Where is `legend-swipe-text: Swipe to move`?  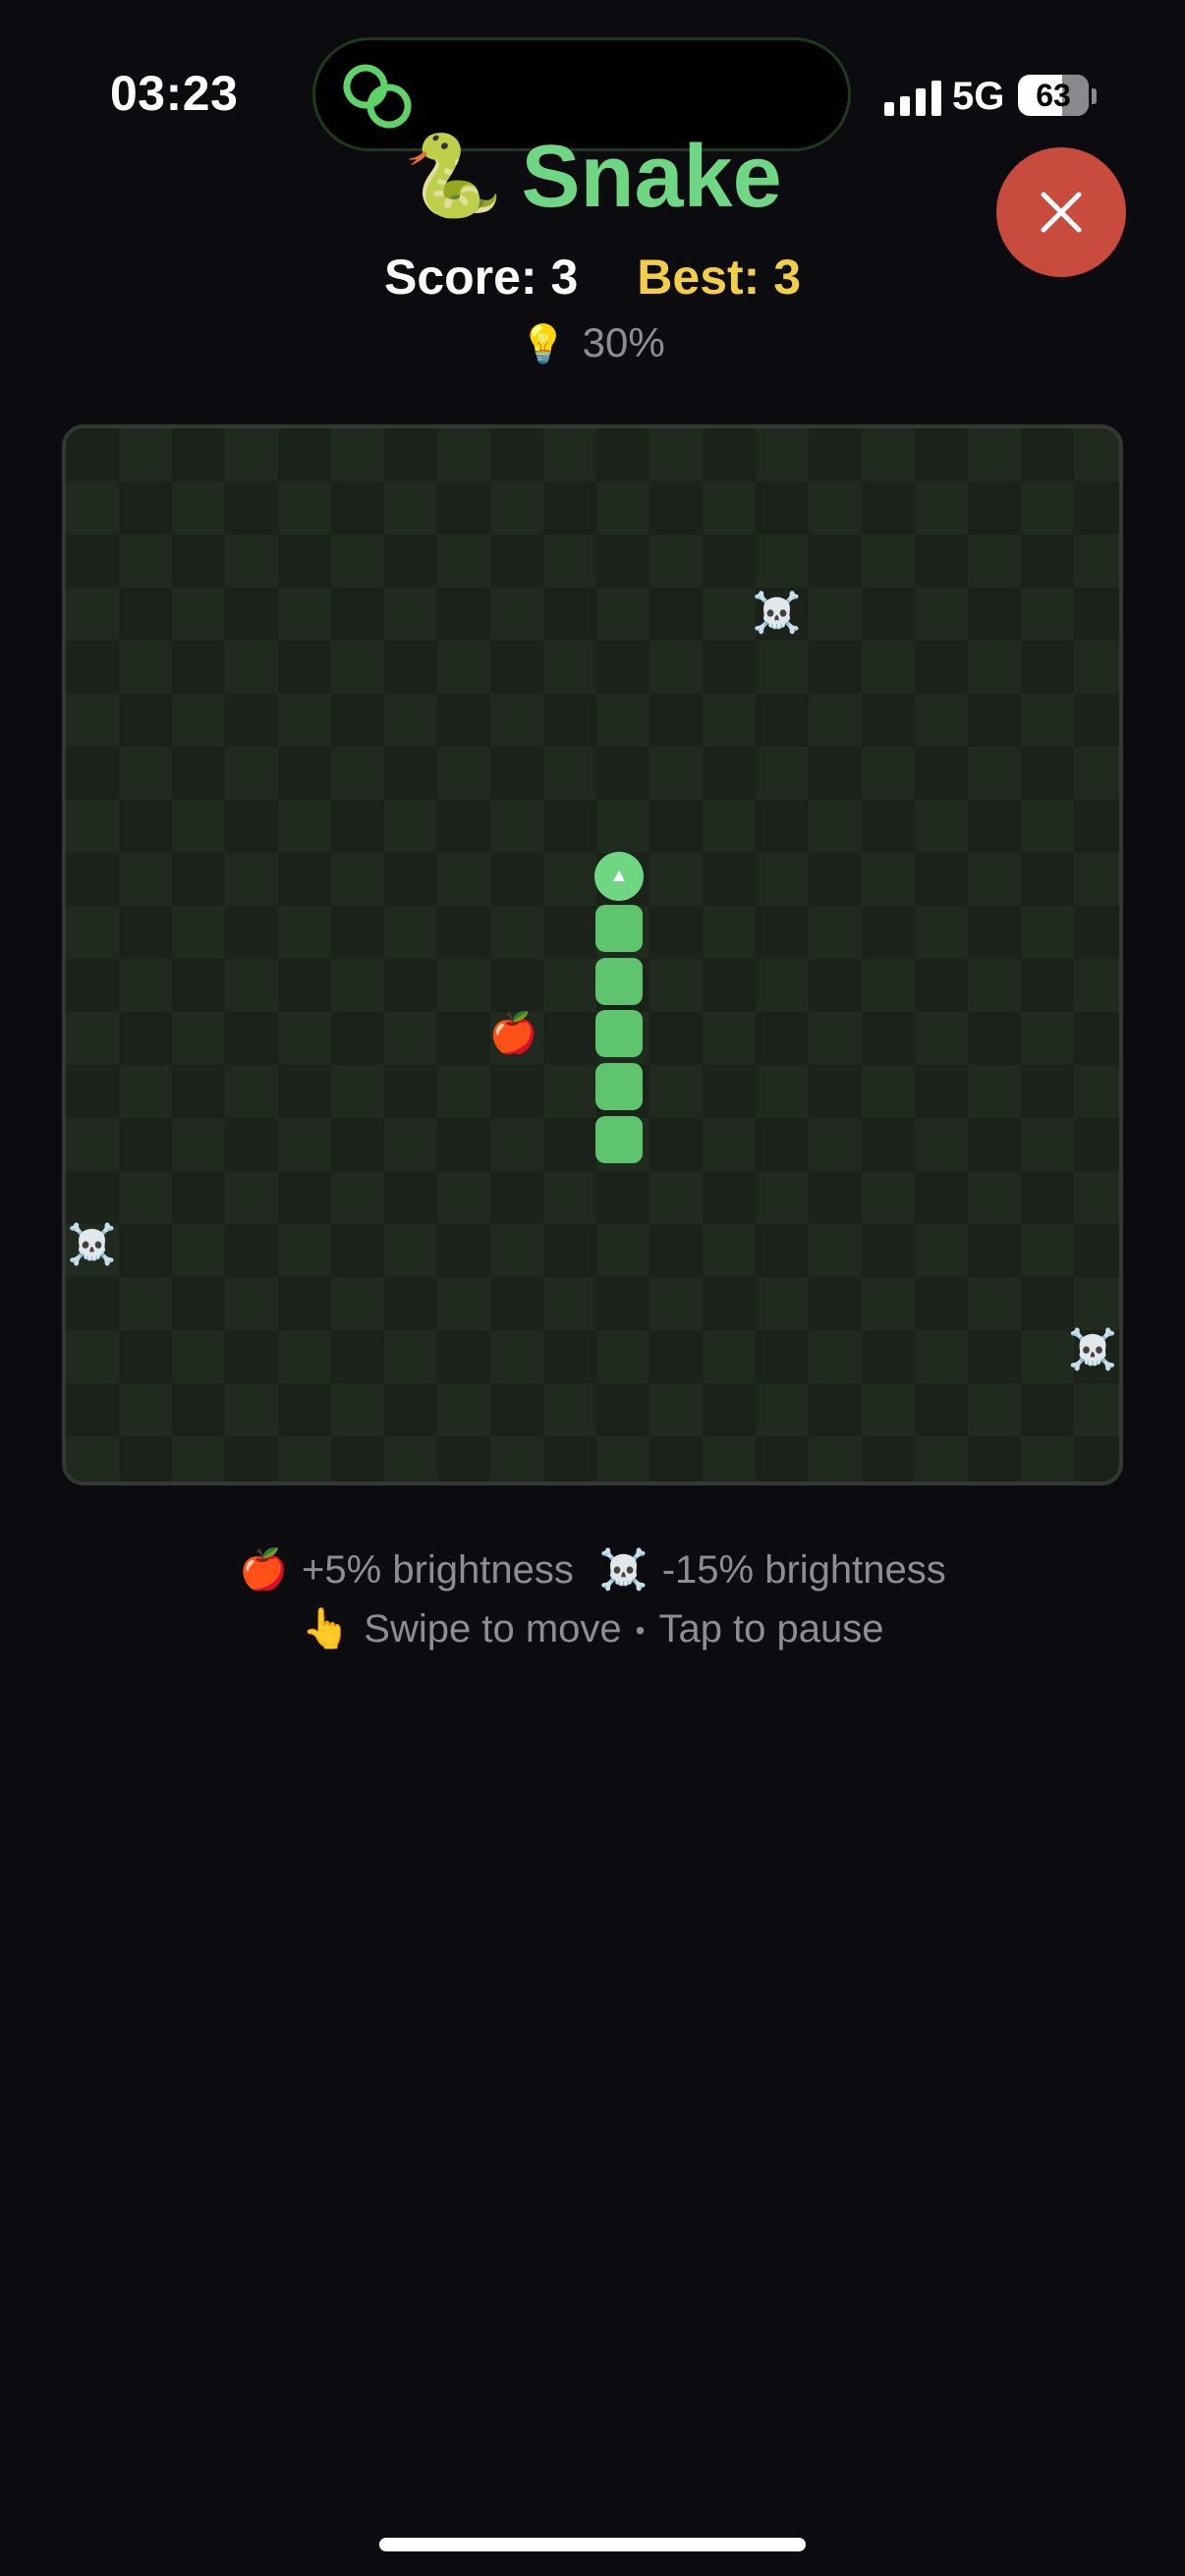 legend-swipe-text: Swipe to move is located at coordinates (493, 1629).